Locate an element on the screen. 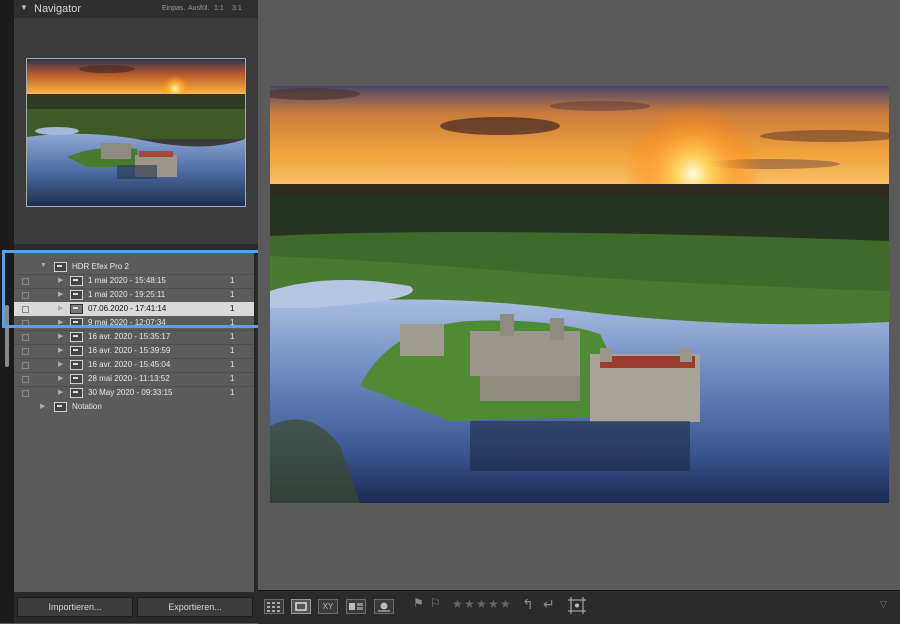 This screenshot has width=900, height=624. navigator-panel is located at coordinates (136, 131).